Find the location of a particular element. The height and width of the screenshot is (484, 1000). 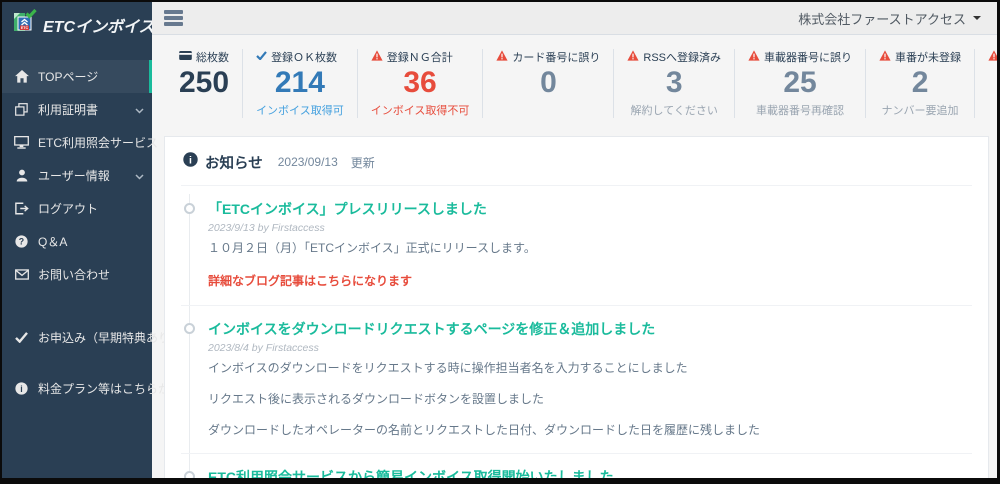

stat-sublabel: インボイス取得不可 is located at coordinates (420, 110).